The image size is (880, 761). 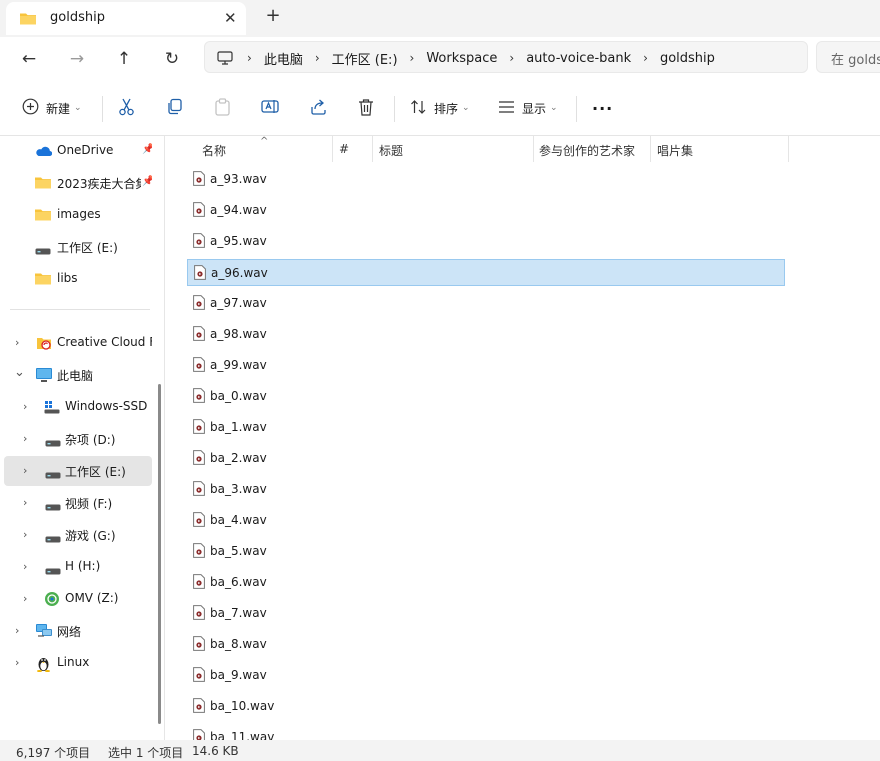 What do you see at coordinates (486, 520) in the screenshot?
I see `file-row: ba_4.wav` at bounding box center [486, 520].